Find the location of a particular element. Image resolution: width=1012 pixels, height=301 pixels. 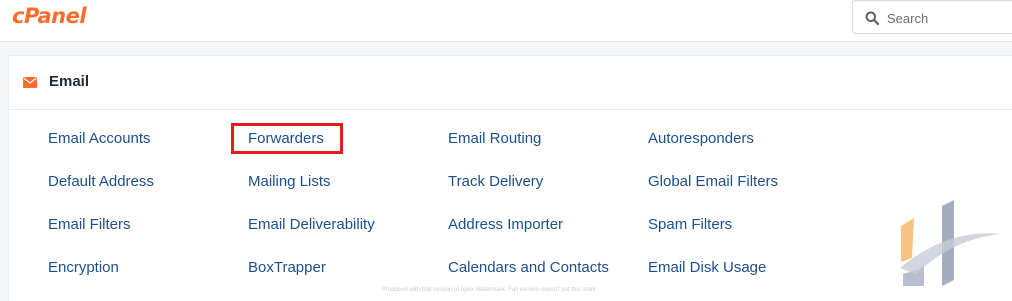

global-email-filters-link: Global Email Filters is located at coordinates (713, 181).